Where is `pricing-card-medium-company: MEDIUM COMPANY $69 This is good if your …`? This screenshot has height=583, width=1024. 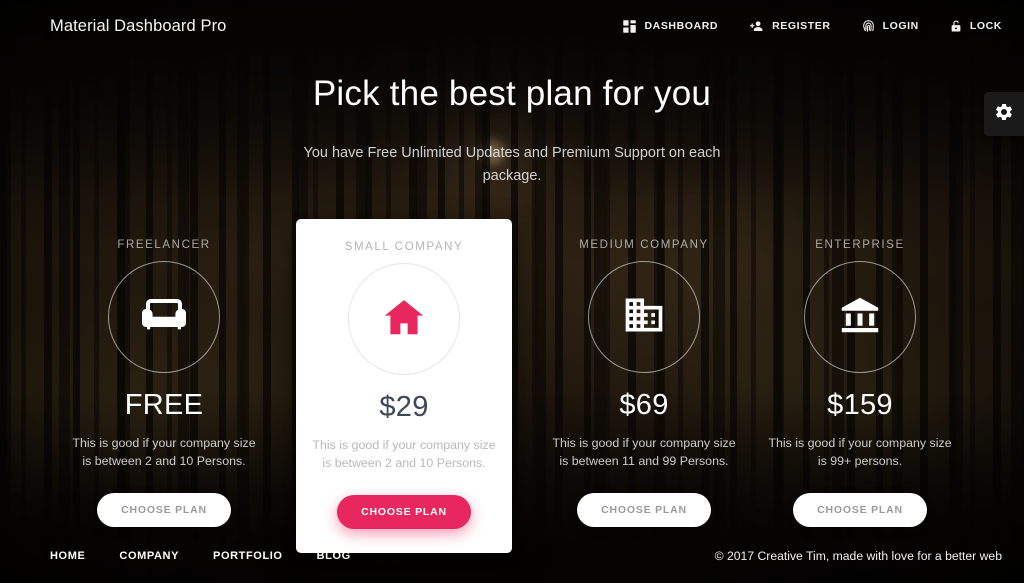 pricing-card-medium-company: MEDIUM COMPANY $69 This is good if your … is located at coordinates (644, 373).